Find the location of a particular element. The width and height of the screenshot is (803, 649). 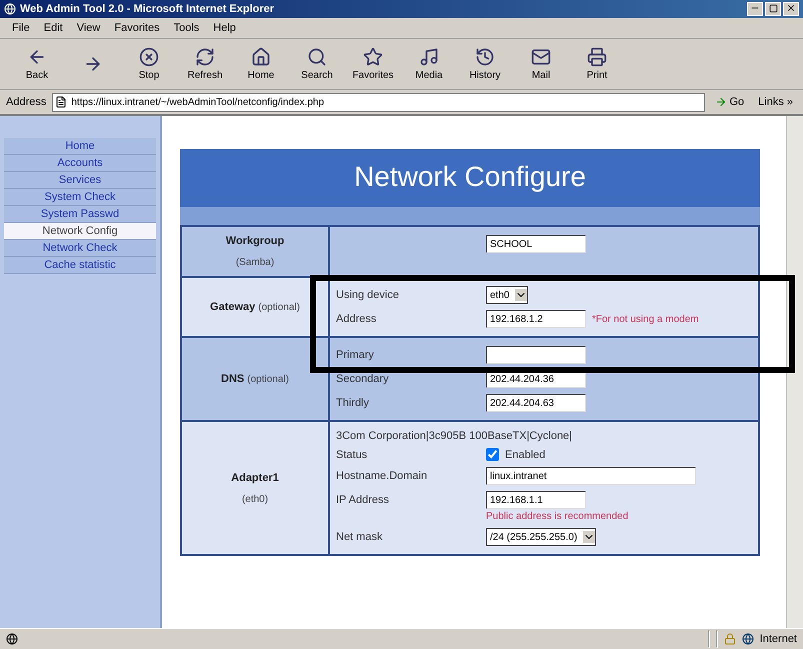

dropdown: /24 (255.255.255.0) is located at coordinates (541, 537).